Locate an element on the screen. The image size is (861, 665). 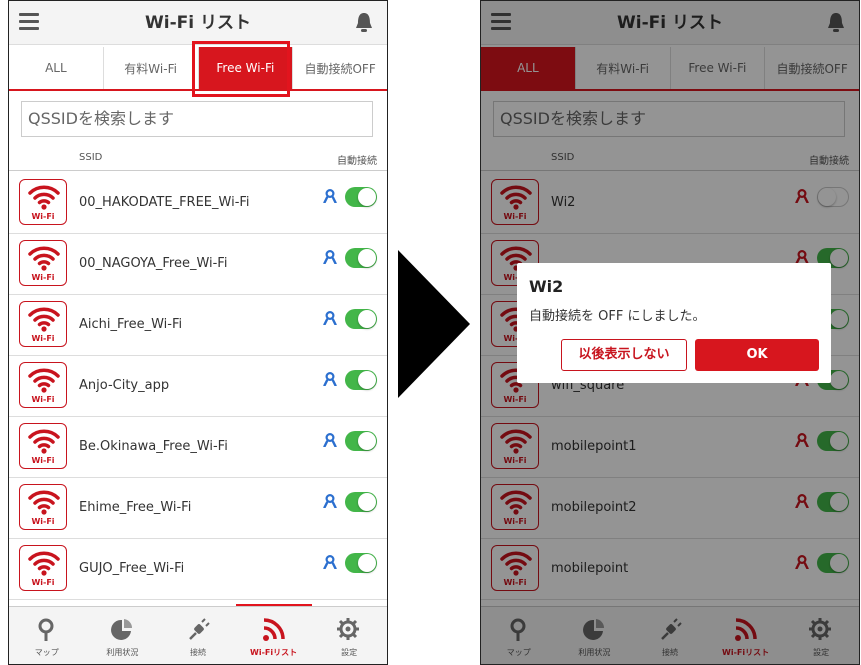
wifi-list-item: Wi-Fi Anjo-City_app is located at coordinates (198, 386).